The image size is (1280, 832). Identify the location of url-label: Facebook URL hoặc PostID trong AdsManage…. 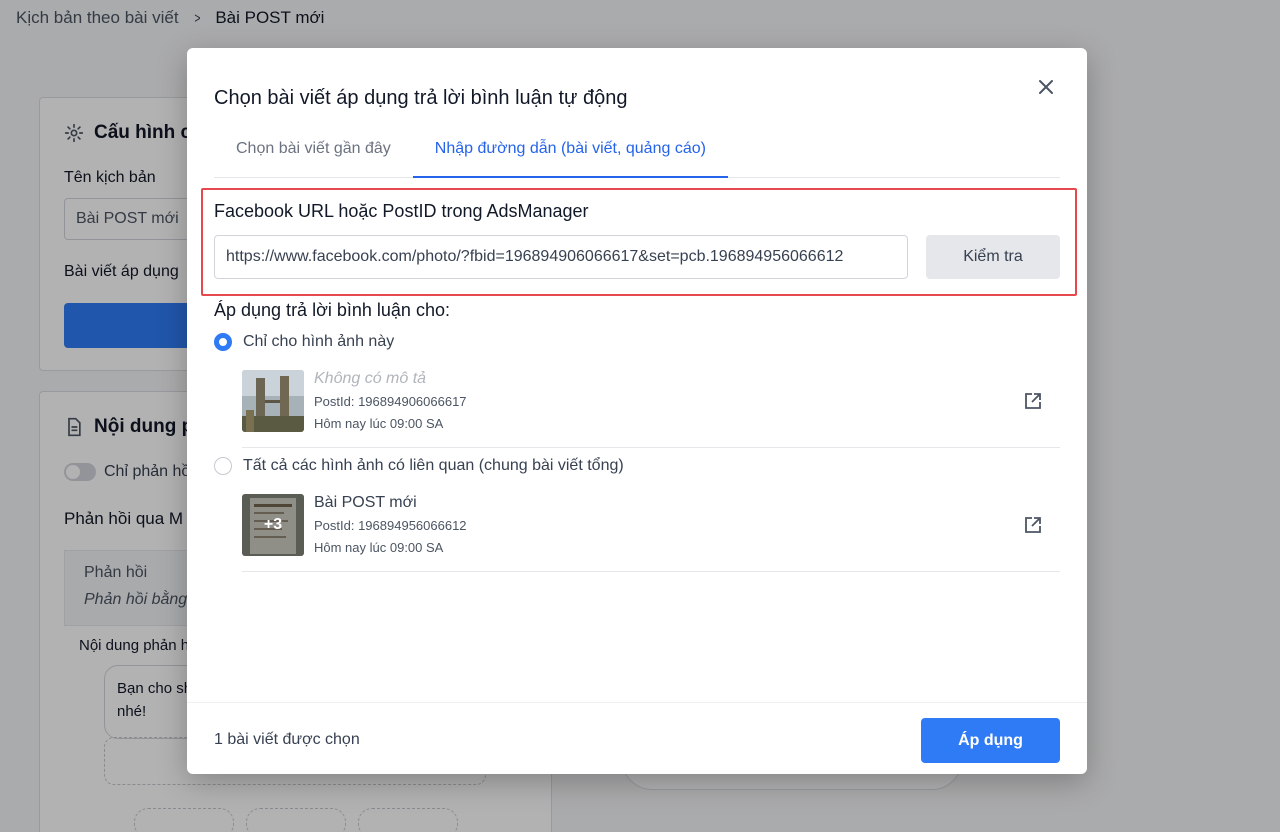
(401, 211).